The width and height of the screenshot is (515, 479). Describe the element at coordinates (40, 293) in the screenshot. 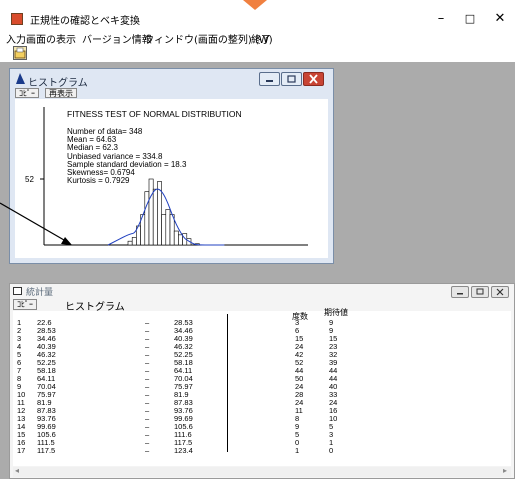

I see `stats-window-title: 統計量` at that location.